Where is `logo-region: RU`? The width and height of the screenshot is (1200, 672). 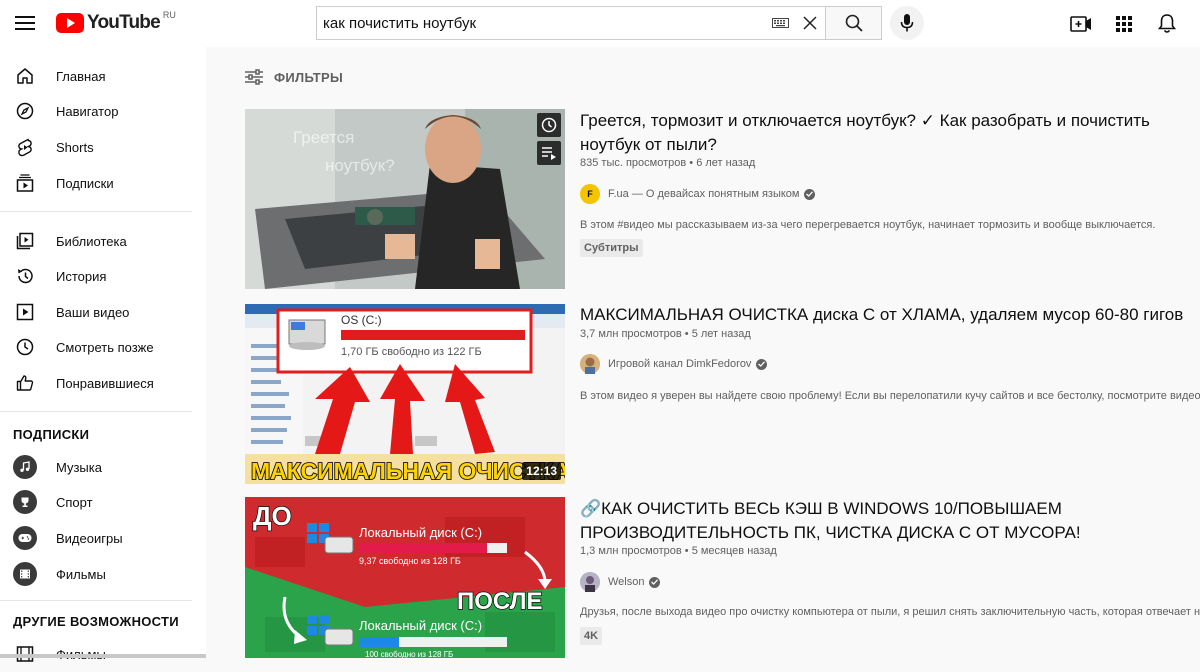
logo-region: RU is located at coordinates (169, 15).